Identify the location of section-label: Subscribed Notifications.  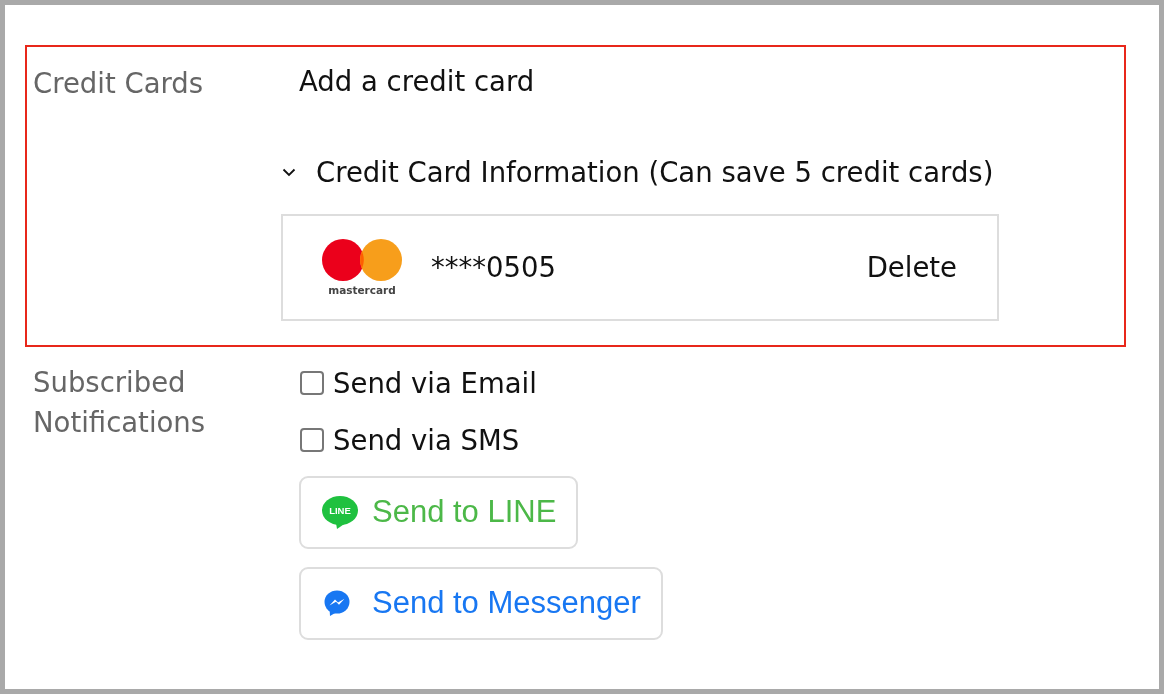
(120, 402).